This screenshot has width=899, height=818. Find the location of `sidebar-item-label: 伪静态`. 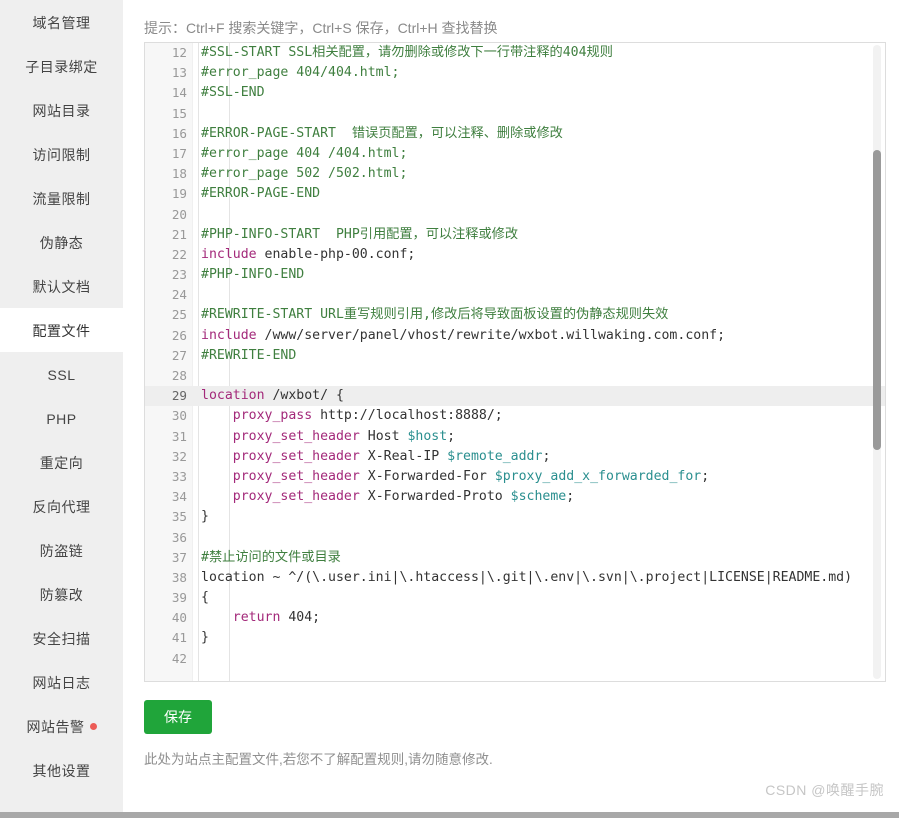

sidebar-item-label: 伪静态 is located at coordinates (61, 243).